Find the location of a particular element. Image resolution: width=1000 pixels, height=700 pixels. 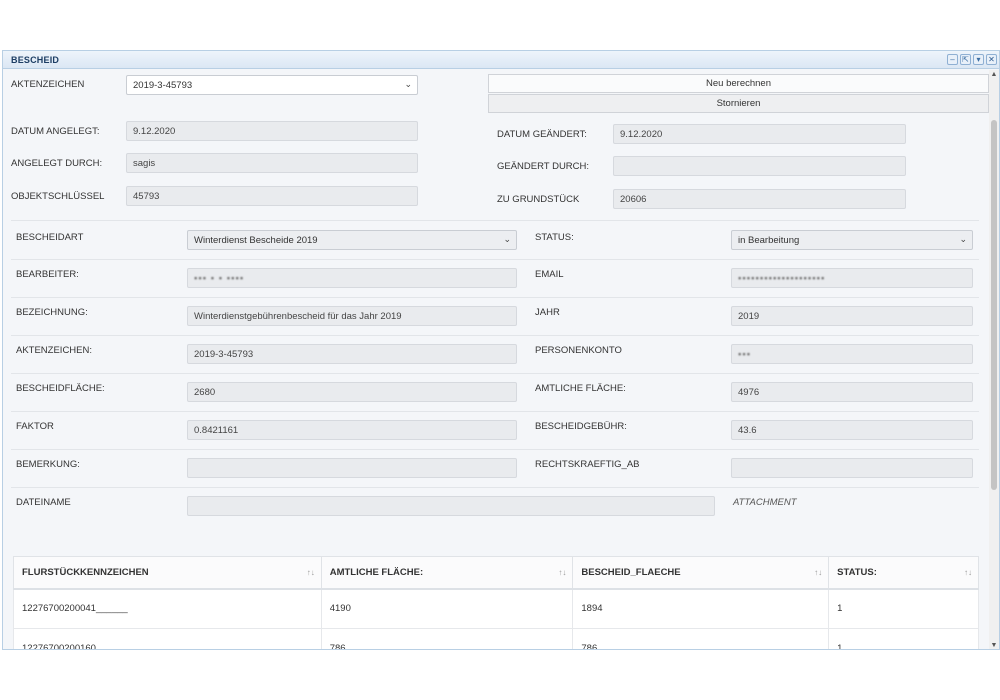

table-cell: 1894 is located at coordinates (701, 608).